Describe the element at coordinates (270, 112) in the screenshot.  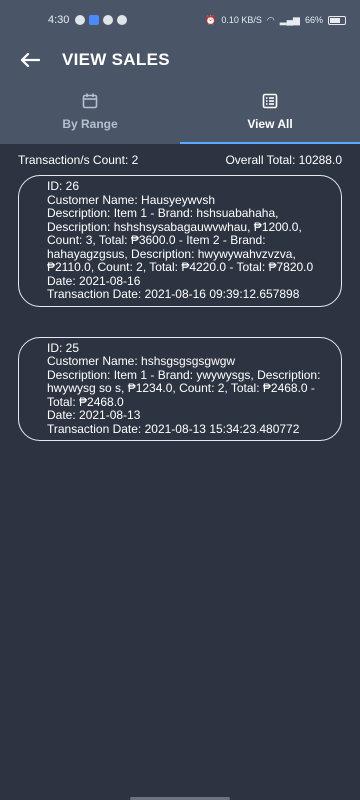
I see `tab-view-all: View All` at that location.